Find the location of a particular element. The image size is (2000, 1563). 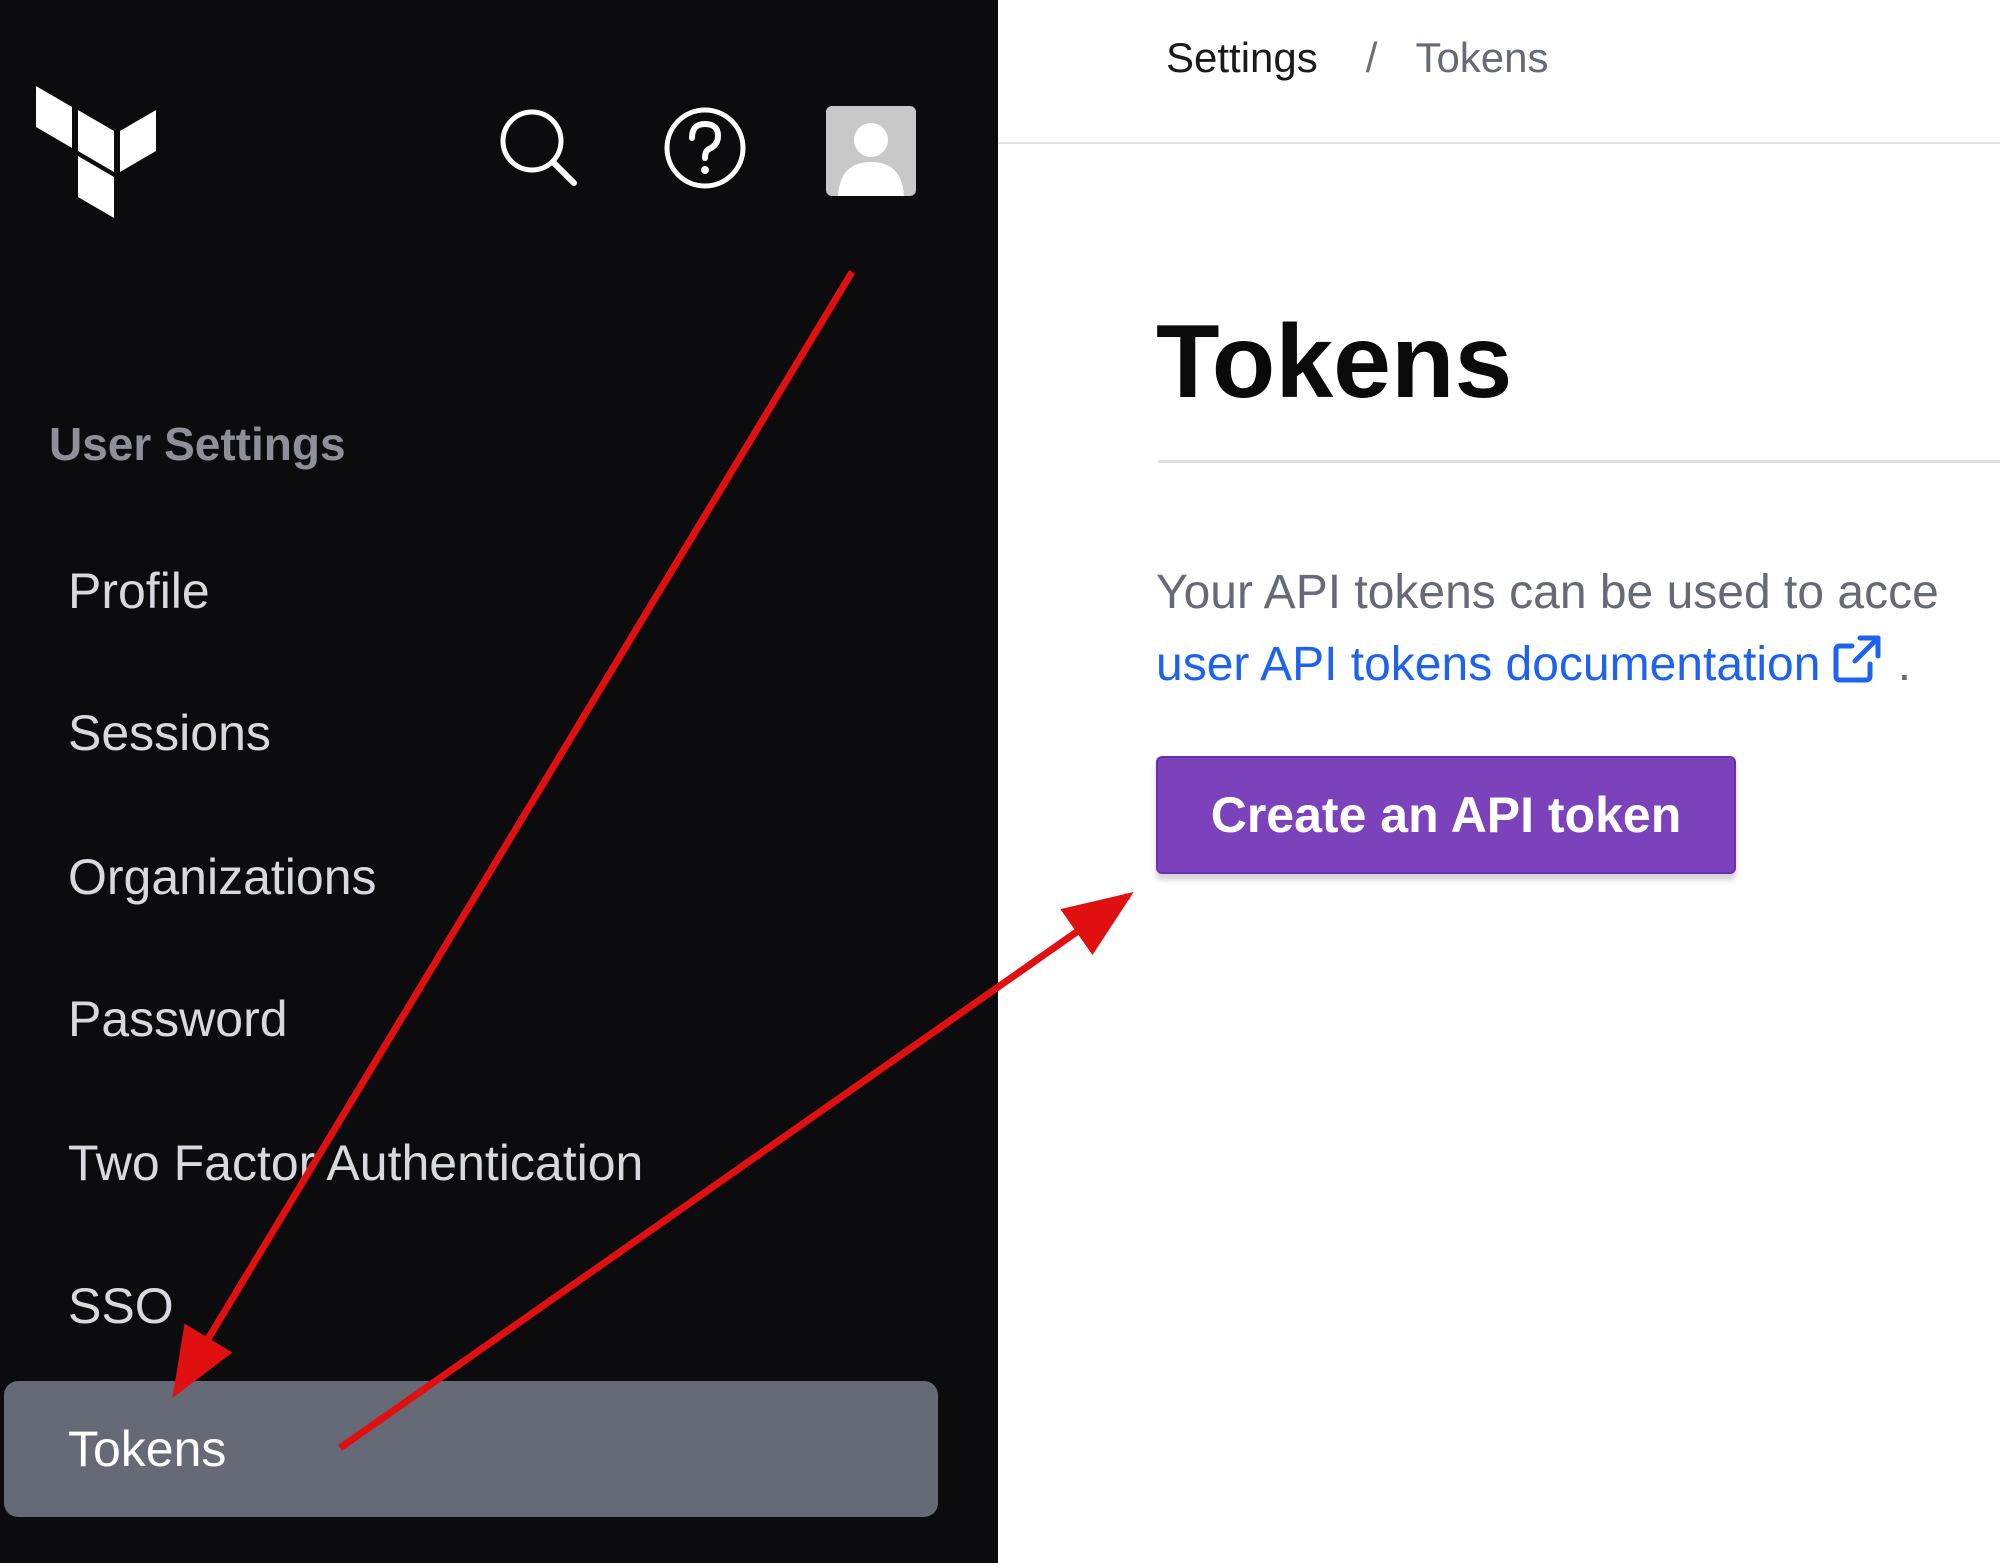

create-api-token-button: Create an API token is located at coordinates (1446, 815).